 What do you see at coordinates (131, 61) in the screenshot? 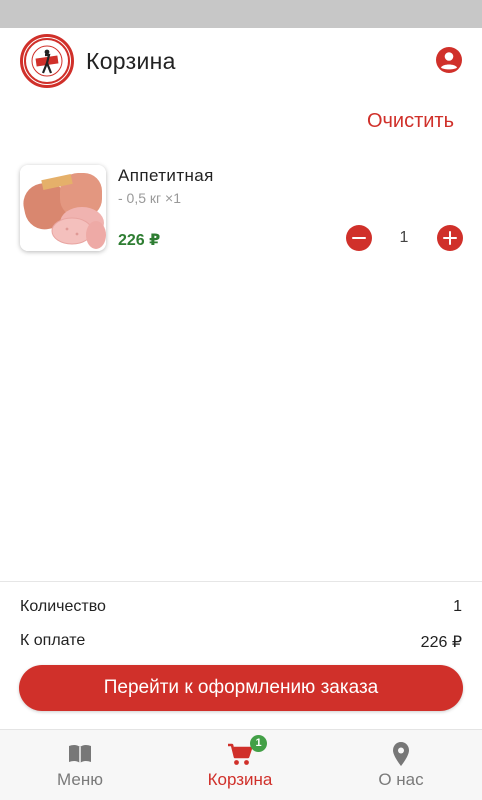
I see `page-title: Корзина` at bounding box center [131, 61].